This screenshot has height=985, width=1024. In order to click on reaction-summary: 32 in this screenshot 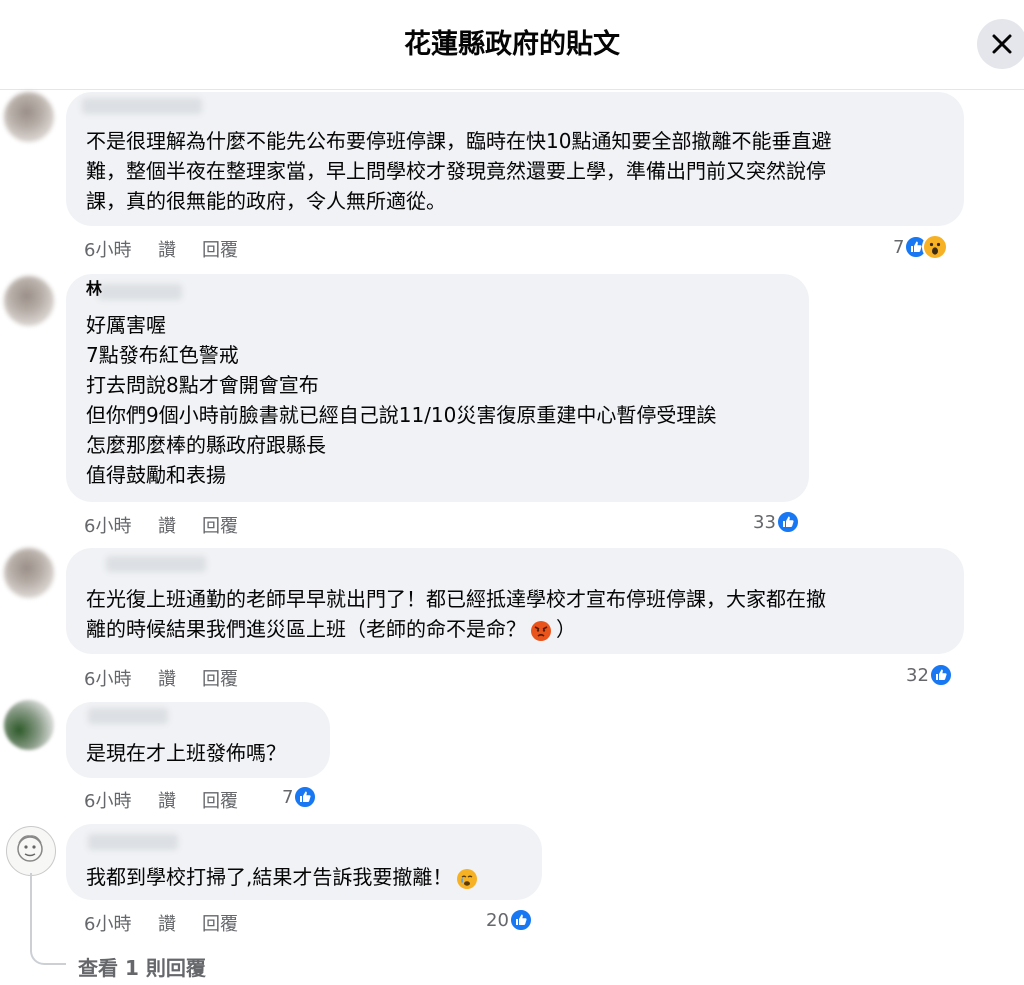, I will do `click(929, 675)`.